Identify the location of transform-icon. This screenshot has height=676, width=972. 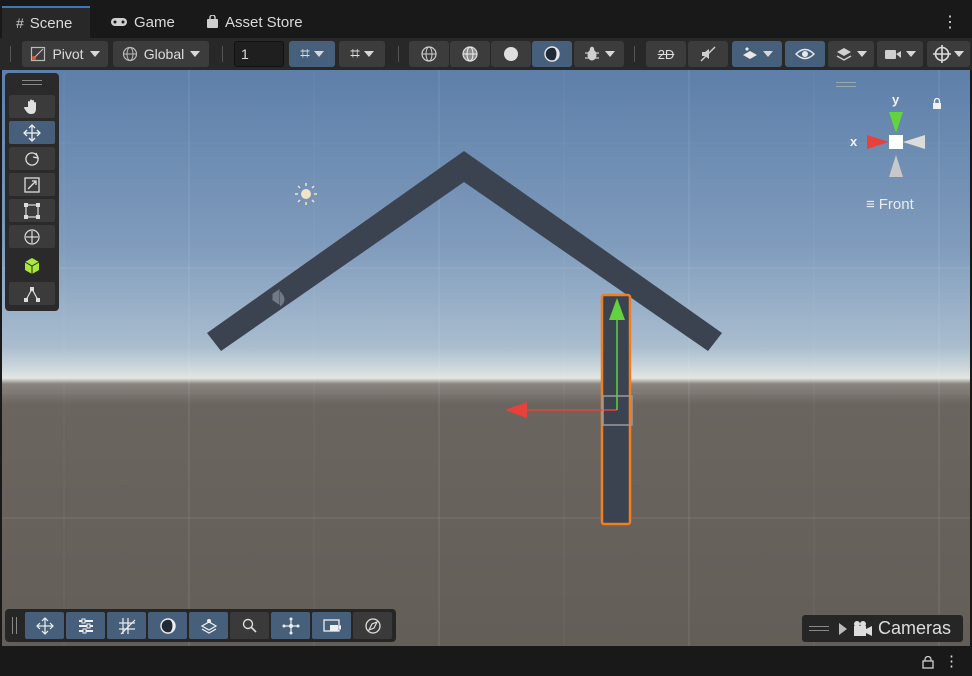
(32, 236).